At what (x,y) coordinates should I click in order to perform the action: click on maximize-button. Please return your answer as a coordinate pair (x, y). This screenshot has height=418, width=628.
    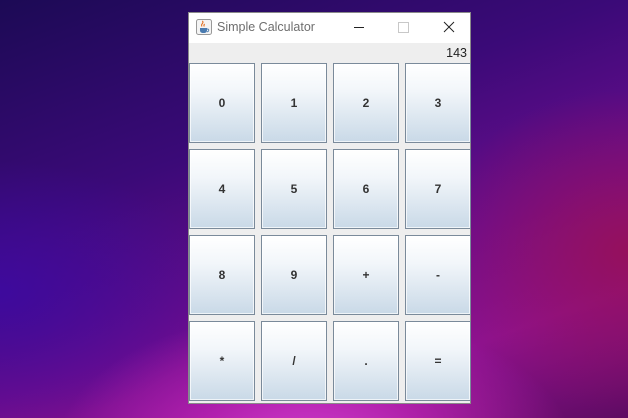
    Looking at the image, I should click on (403, 28).